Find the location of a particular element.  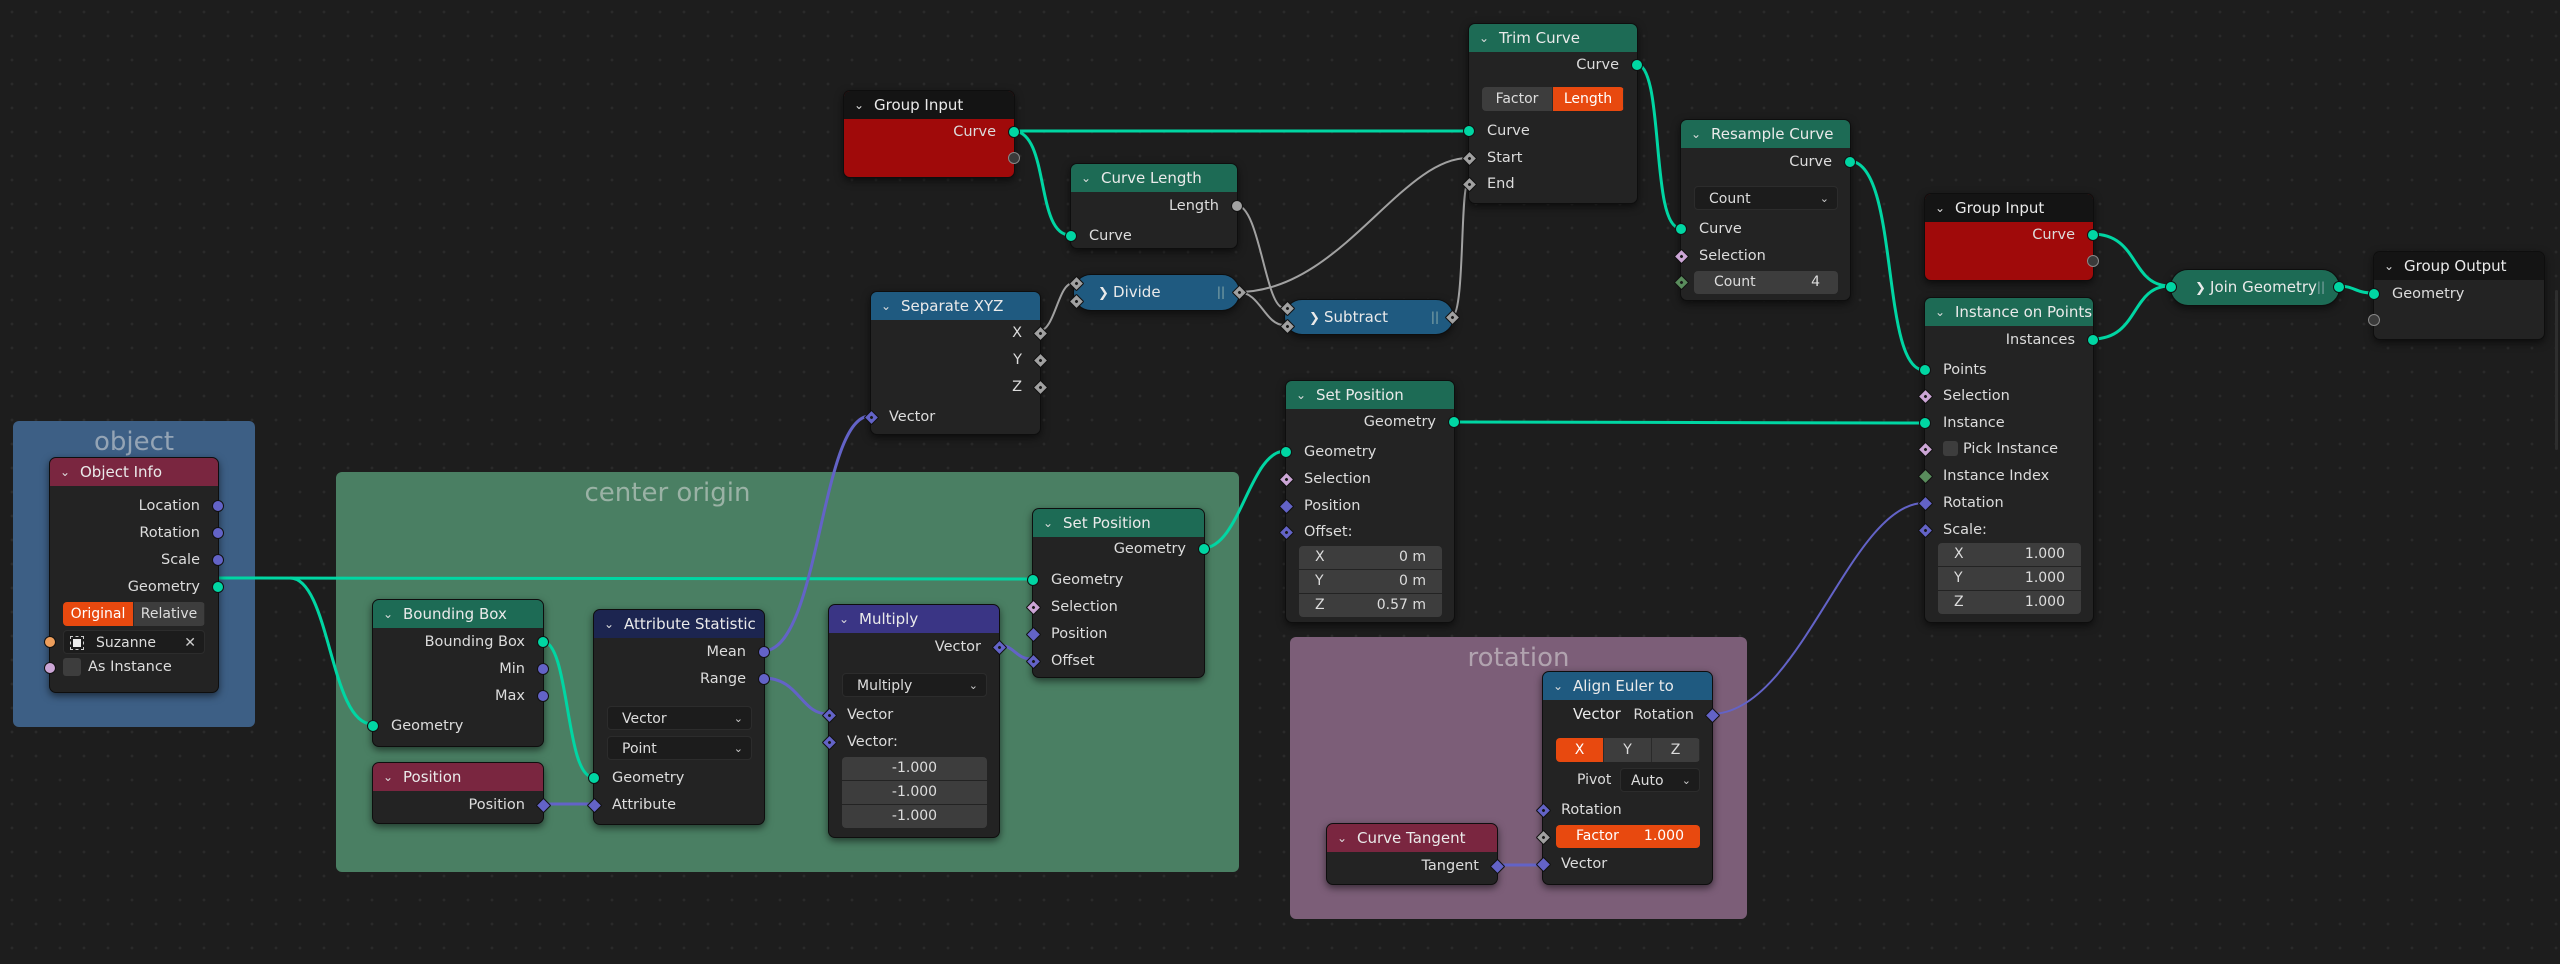

node-header: ⌄ Position is located at coordinates (458, 777).